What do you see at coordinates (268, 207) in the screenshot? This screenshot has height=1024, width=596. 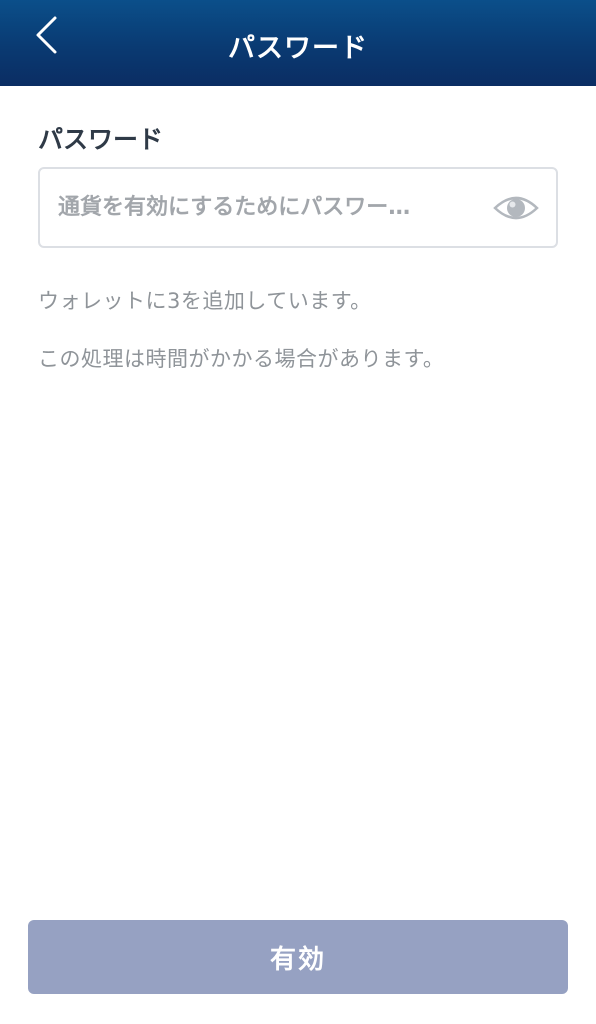 I see `password-input` at bounding box center [268, 207].